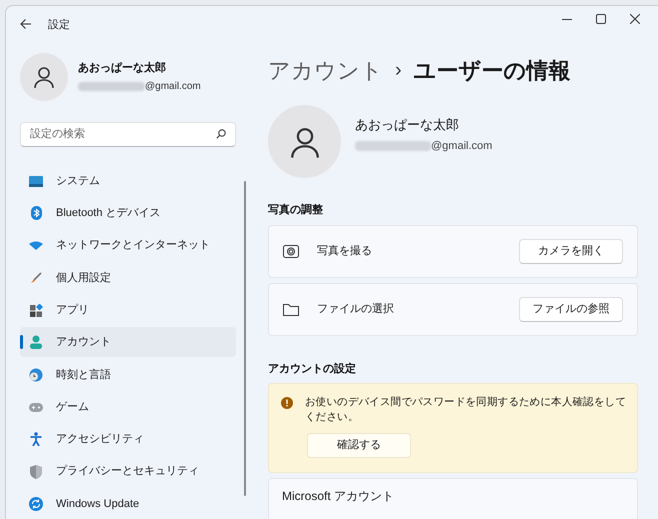  Describe the element at coordinates (312, 369) in the screenshot. I see `section-heading: アカウントの設定` at that location.